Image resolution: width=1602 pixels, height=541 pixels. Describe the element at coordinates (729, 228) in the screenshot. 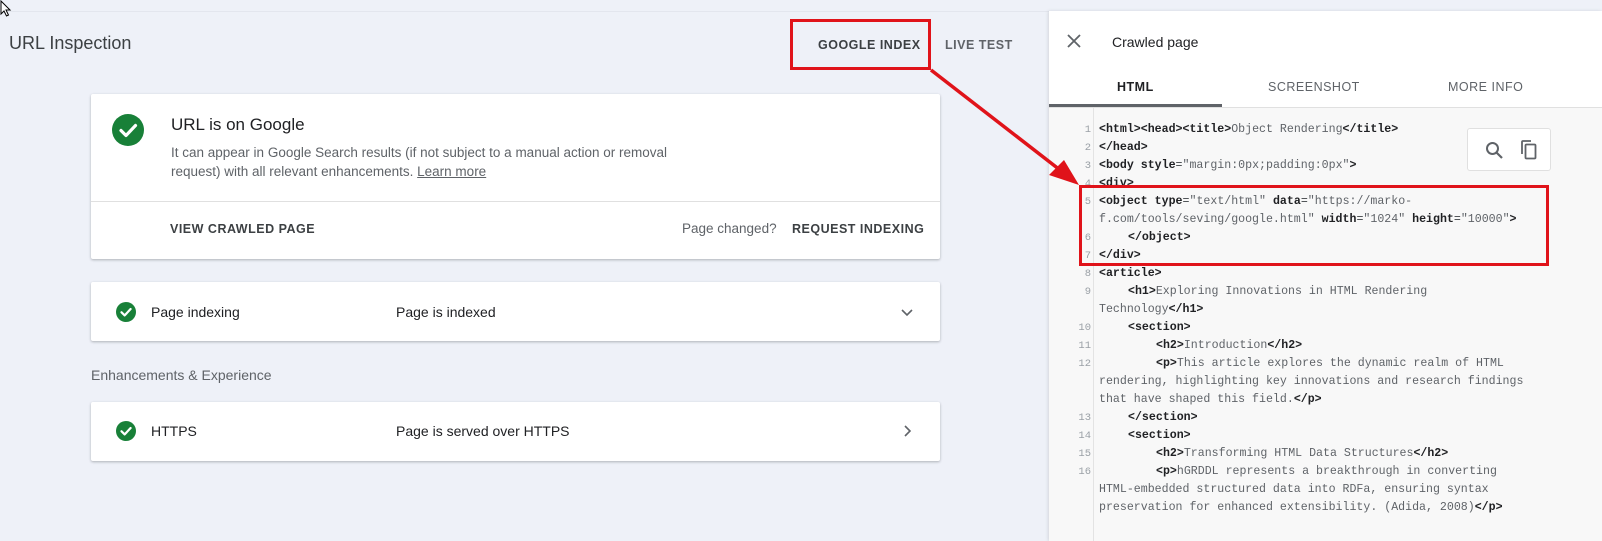

I see `page-changed-label: Page changed?` at that location.